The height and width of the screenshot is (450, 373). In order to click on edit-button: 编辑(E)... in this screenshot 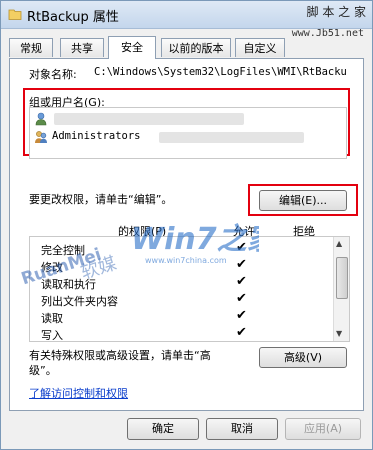, I will do `click(303, 200)`.